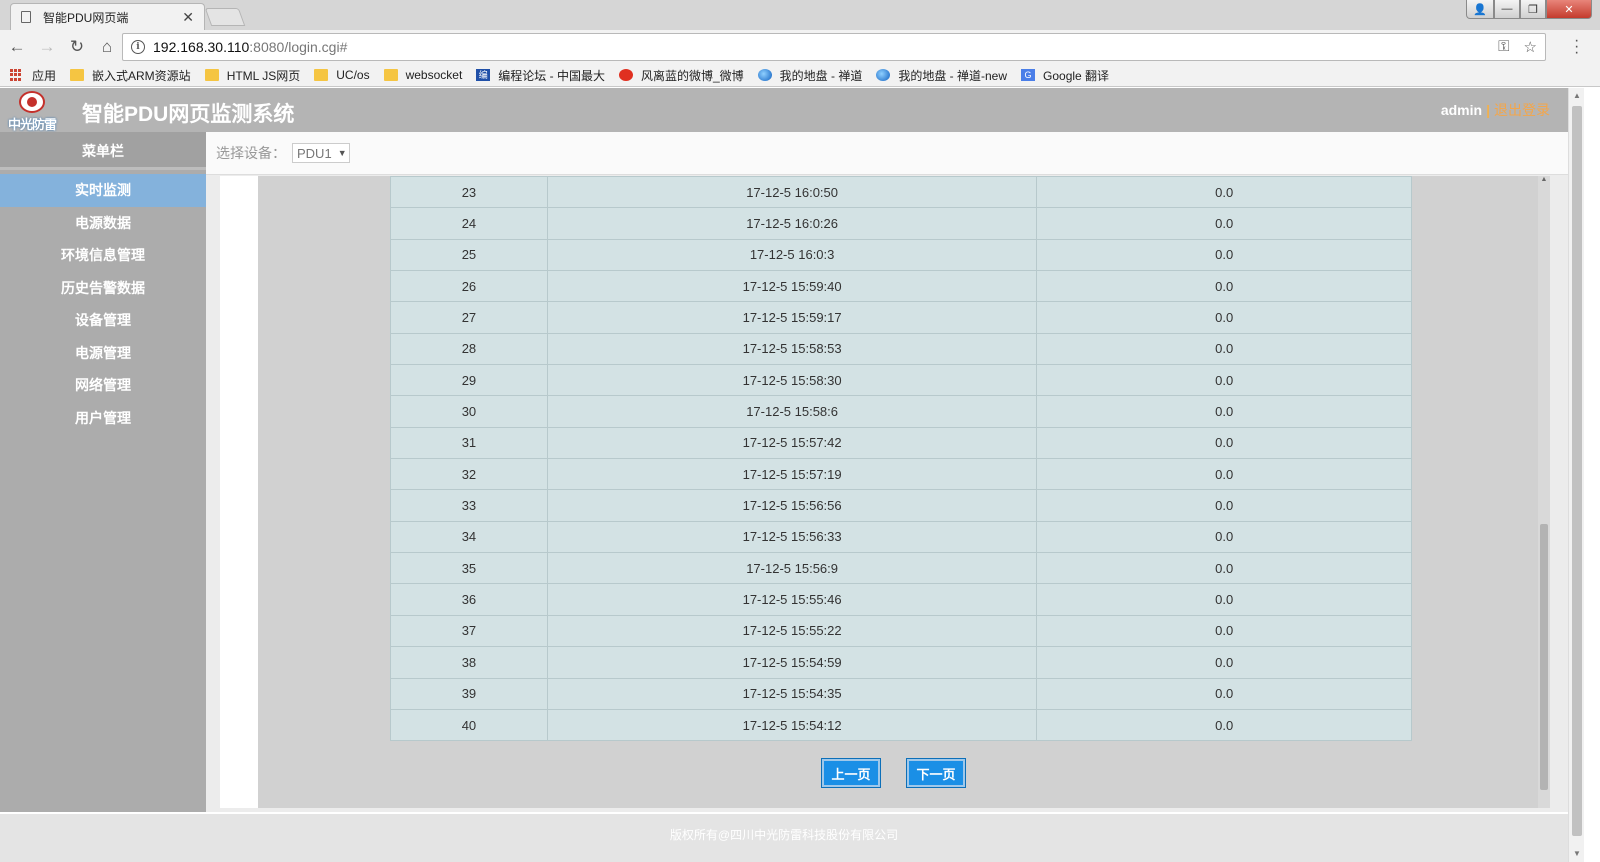 The height and width of the screenshot is (862, 1600). I want to click on device-selector-bar: 选择设备： PDU1 ▼, so click(887, 153).